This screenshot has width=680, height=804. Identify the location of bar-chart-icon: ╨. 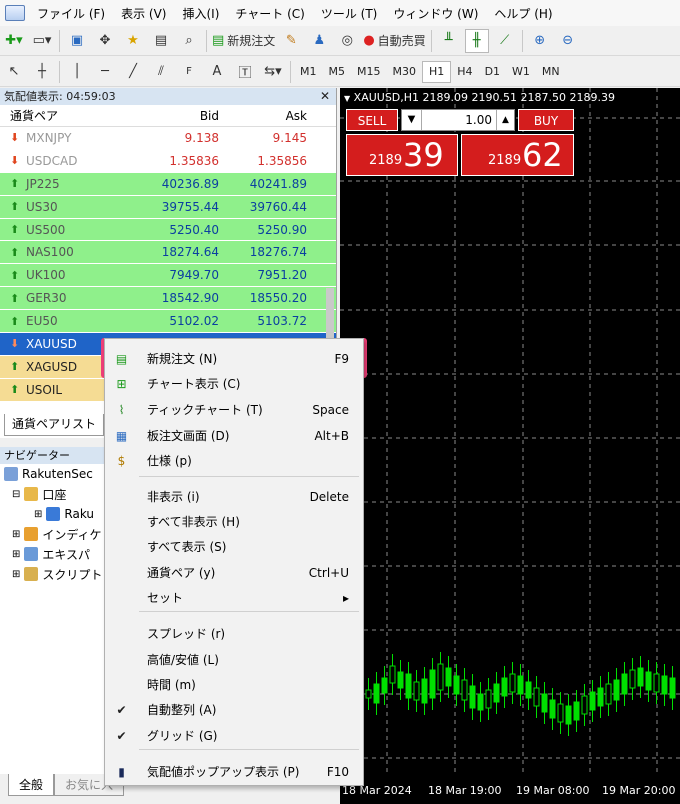
(448, 40).